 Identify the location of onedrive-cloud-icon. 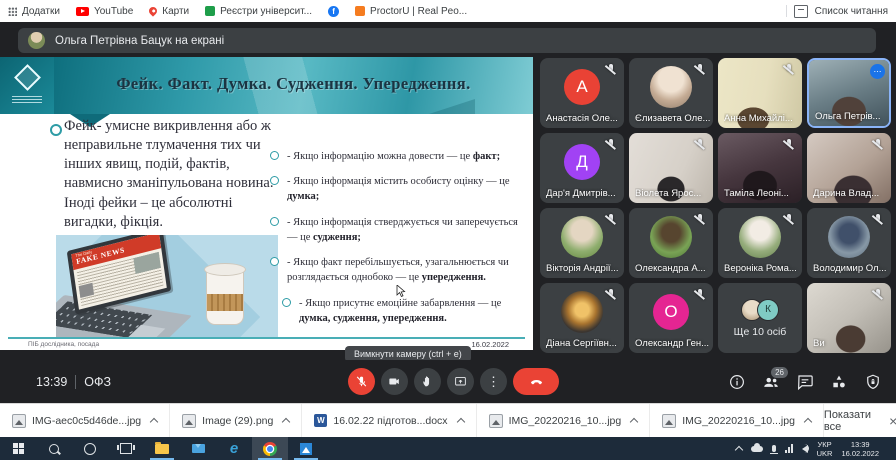
(756, 447).